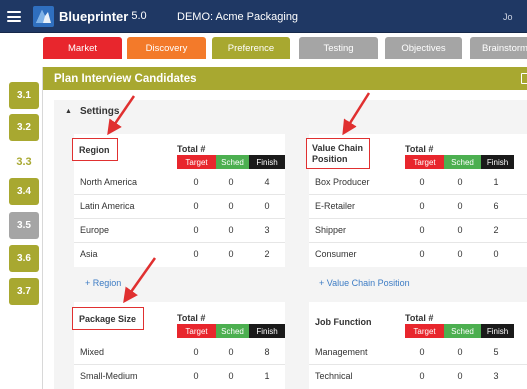 The width and height of the screenshot is (527, 389). I want to click on value-chain-title-line1: Value Chain, so click(338, 148).